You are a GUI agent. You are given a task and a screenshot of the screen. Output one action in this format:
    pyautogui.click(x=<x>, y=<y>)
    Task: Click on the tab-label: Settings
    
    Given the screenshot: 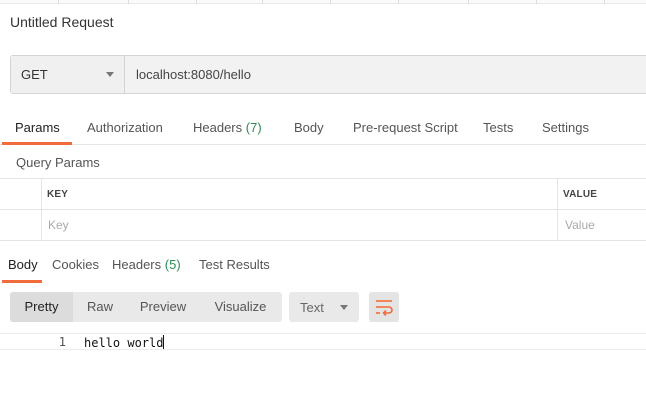 What is the action you would take?
    pyautogui.click(x=565, y=127)
    